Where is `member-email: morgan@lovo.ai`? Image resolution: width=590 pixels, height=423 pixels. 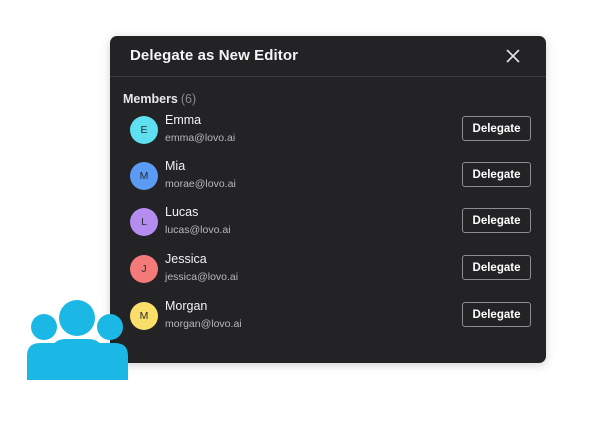 member-email: morgan@lovo.ai is located at coordinates (203, 324).